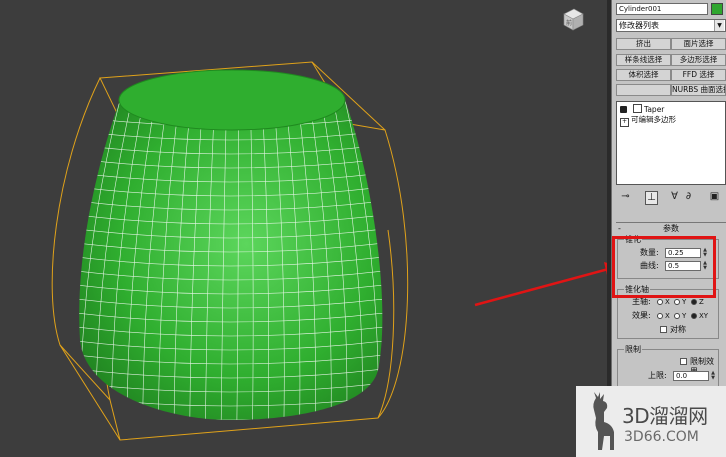 The image size is (726, 457). I want to click on primary-y-radio, so click(677, 302).